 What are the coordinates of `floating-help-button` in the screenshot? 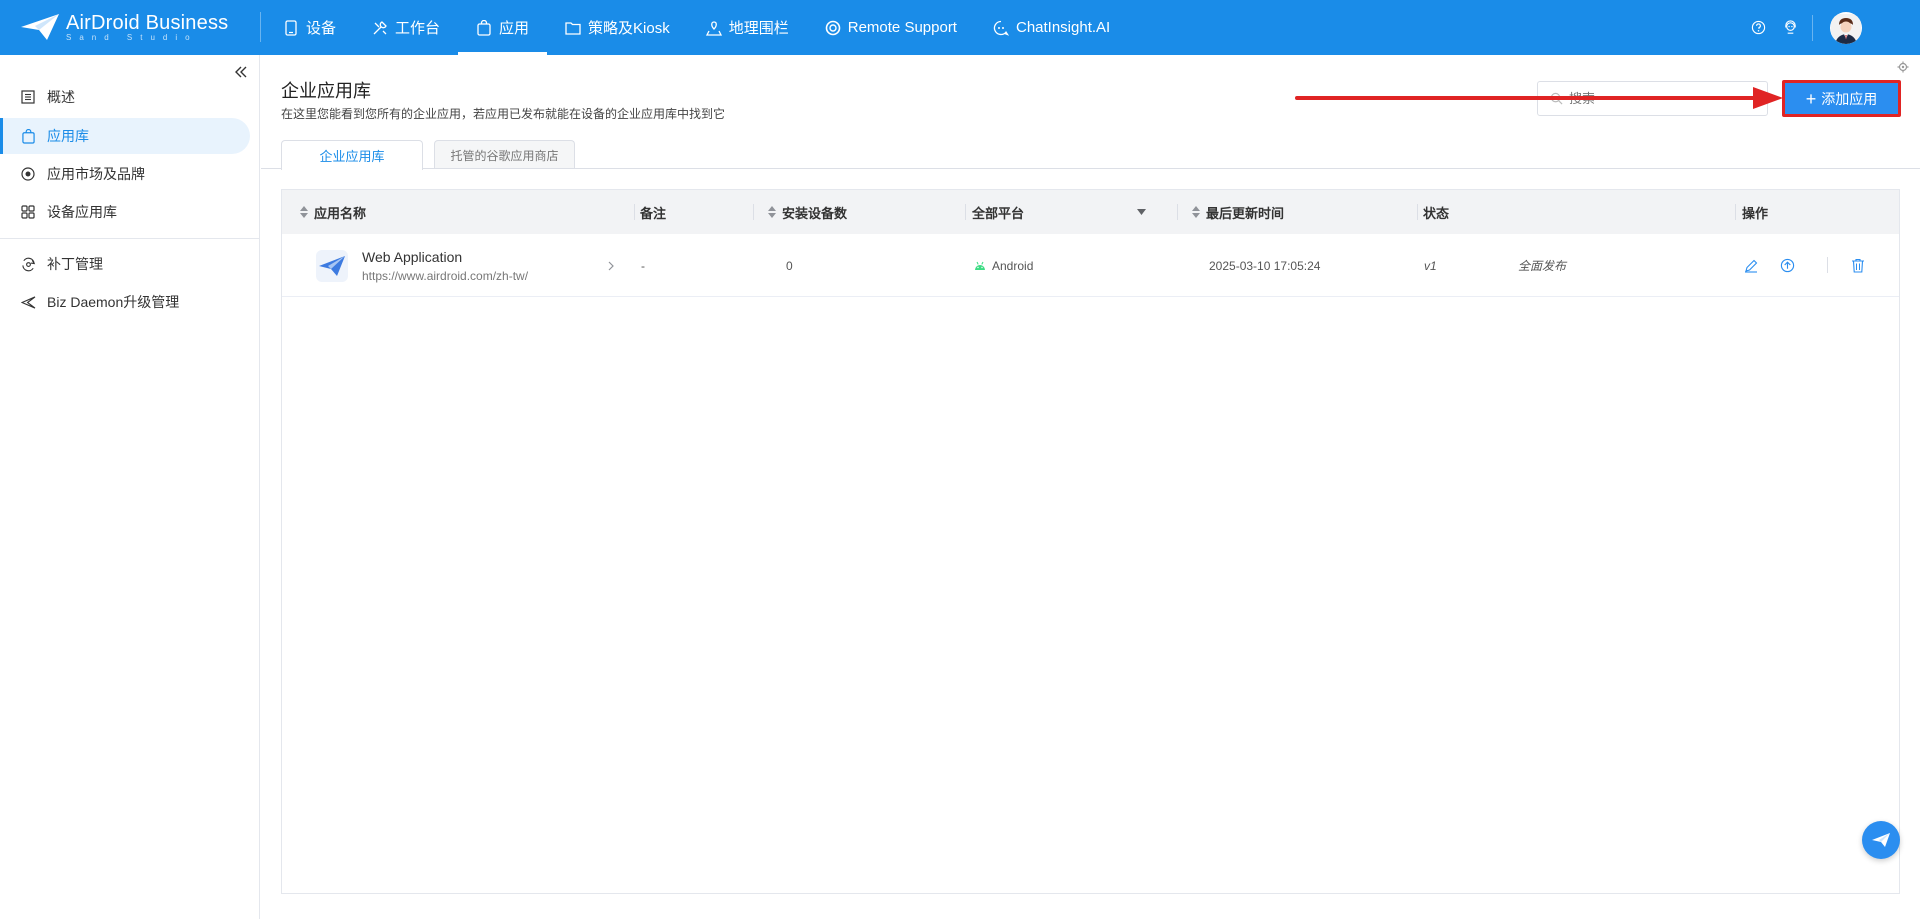 It's located at (1881, 840).